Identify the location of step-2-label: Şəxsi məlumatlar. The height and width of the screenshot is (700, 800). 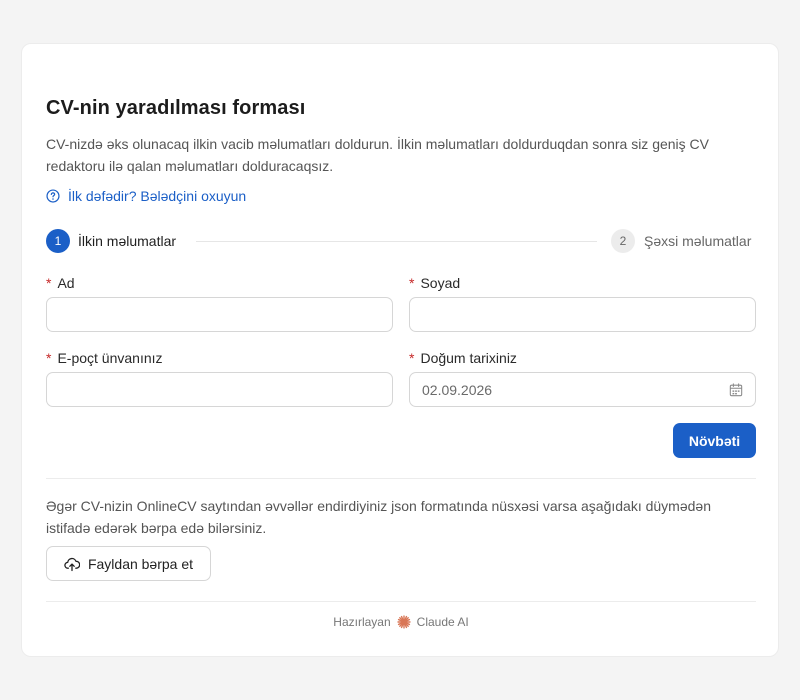
(698, 241).